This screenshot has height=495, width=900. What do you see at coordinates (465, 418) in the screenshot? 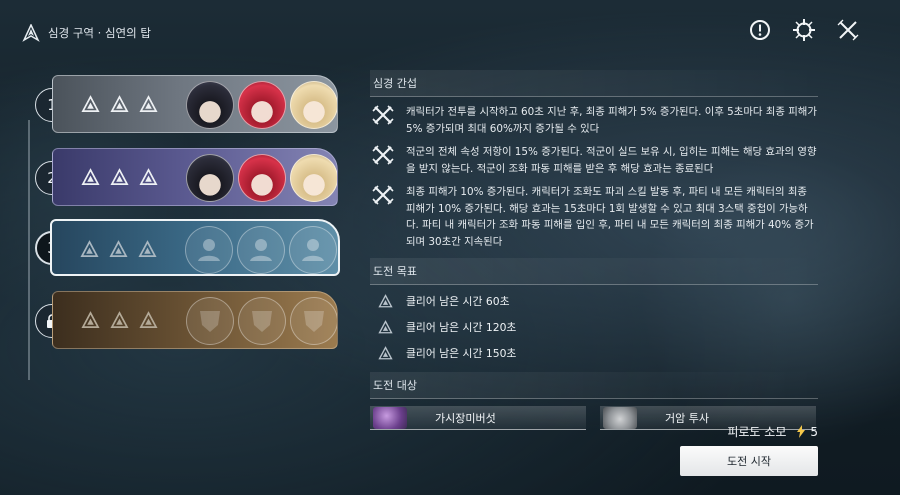
I see `target-name: 가시장미버섯` at bounding box center [465, 418].